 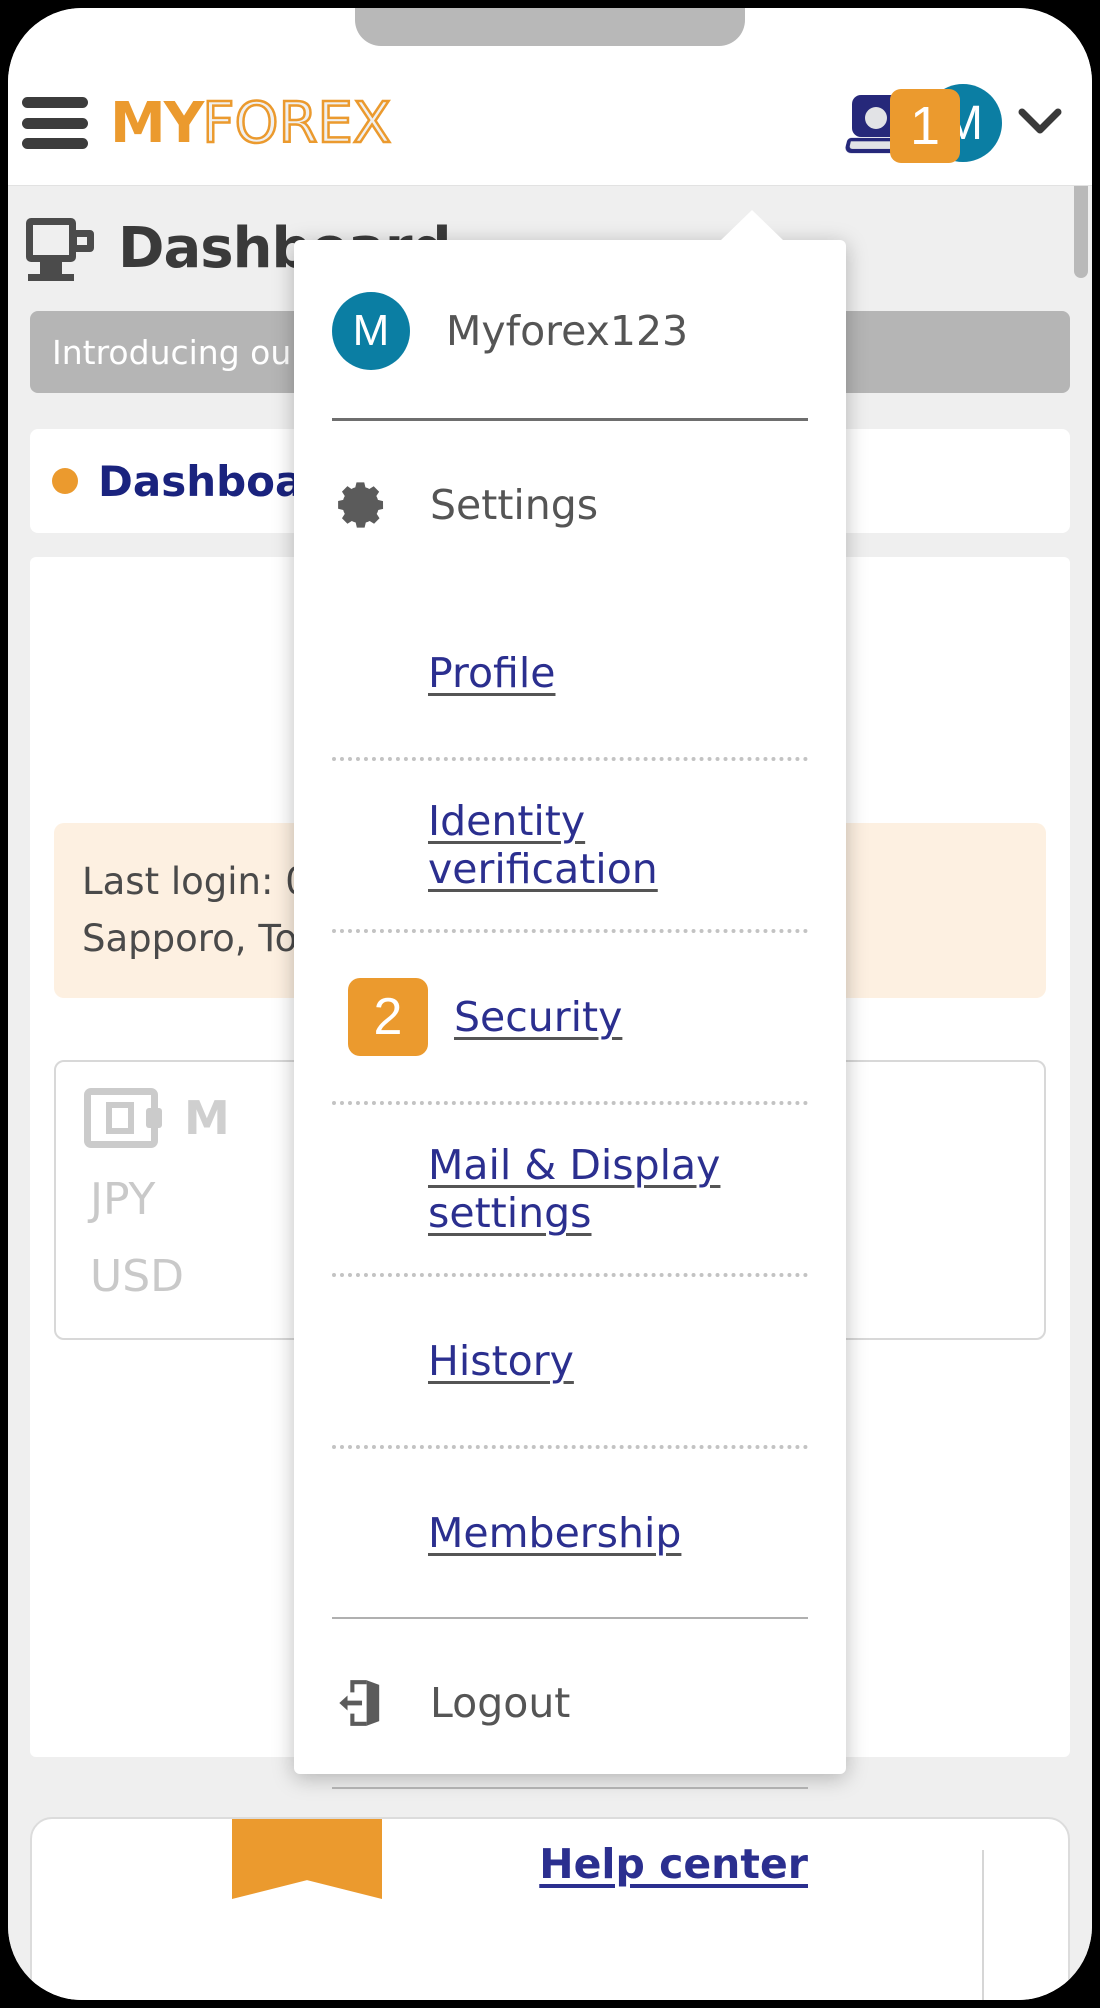 What do you see at coordinates (570, 673) in the screenshot?
I see `menu-item-profile: Profile` at bounding box center [570, 673].